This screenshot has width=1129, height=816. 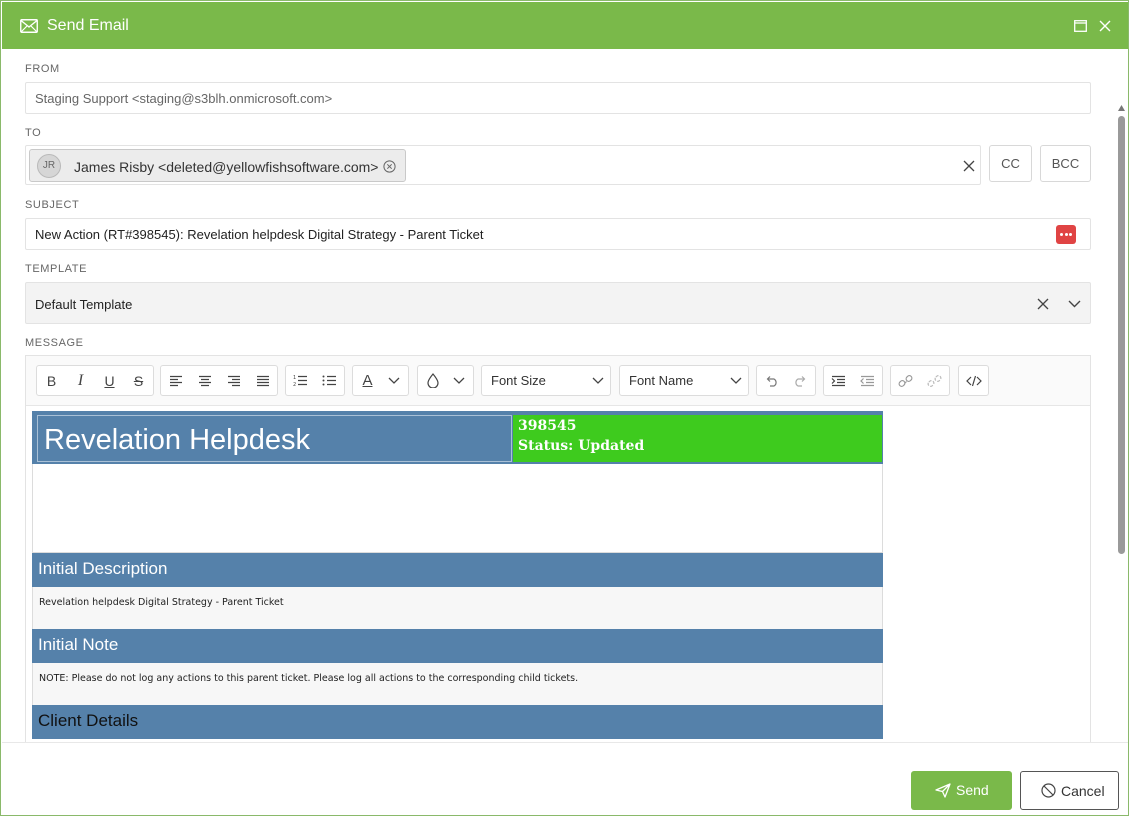 I want to click on scrollbar-thumb, so click(x=1121, y=335).